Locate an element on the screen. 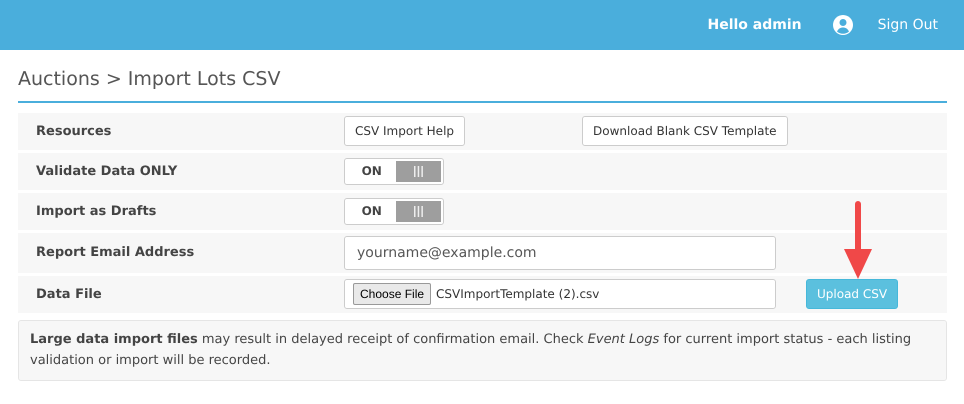 The height and width of the screenshot is (404, 964). resource-button: Download Blank CSV Template is located at coordinates (685, 131).